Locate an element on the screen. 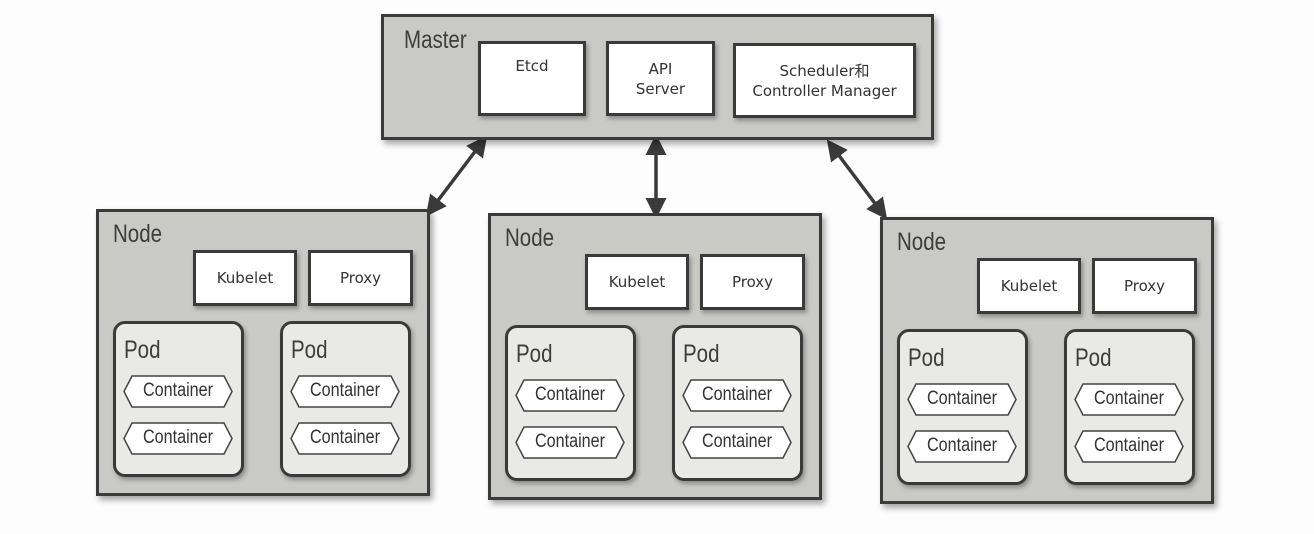 The image size is (1314, 534). api-server-label: API Server is located at coordinates (660, 78).